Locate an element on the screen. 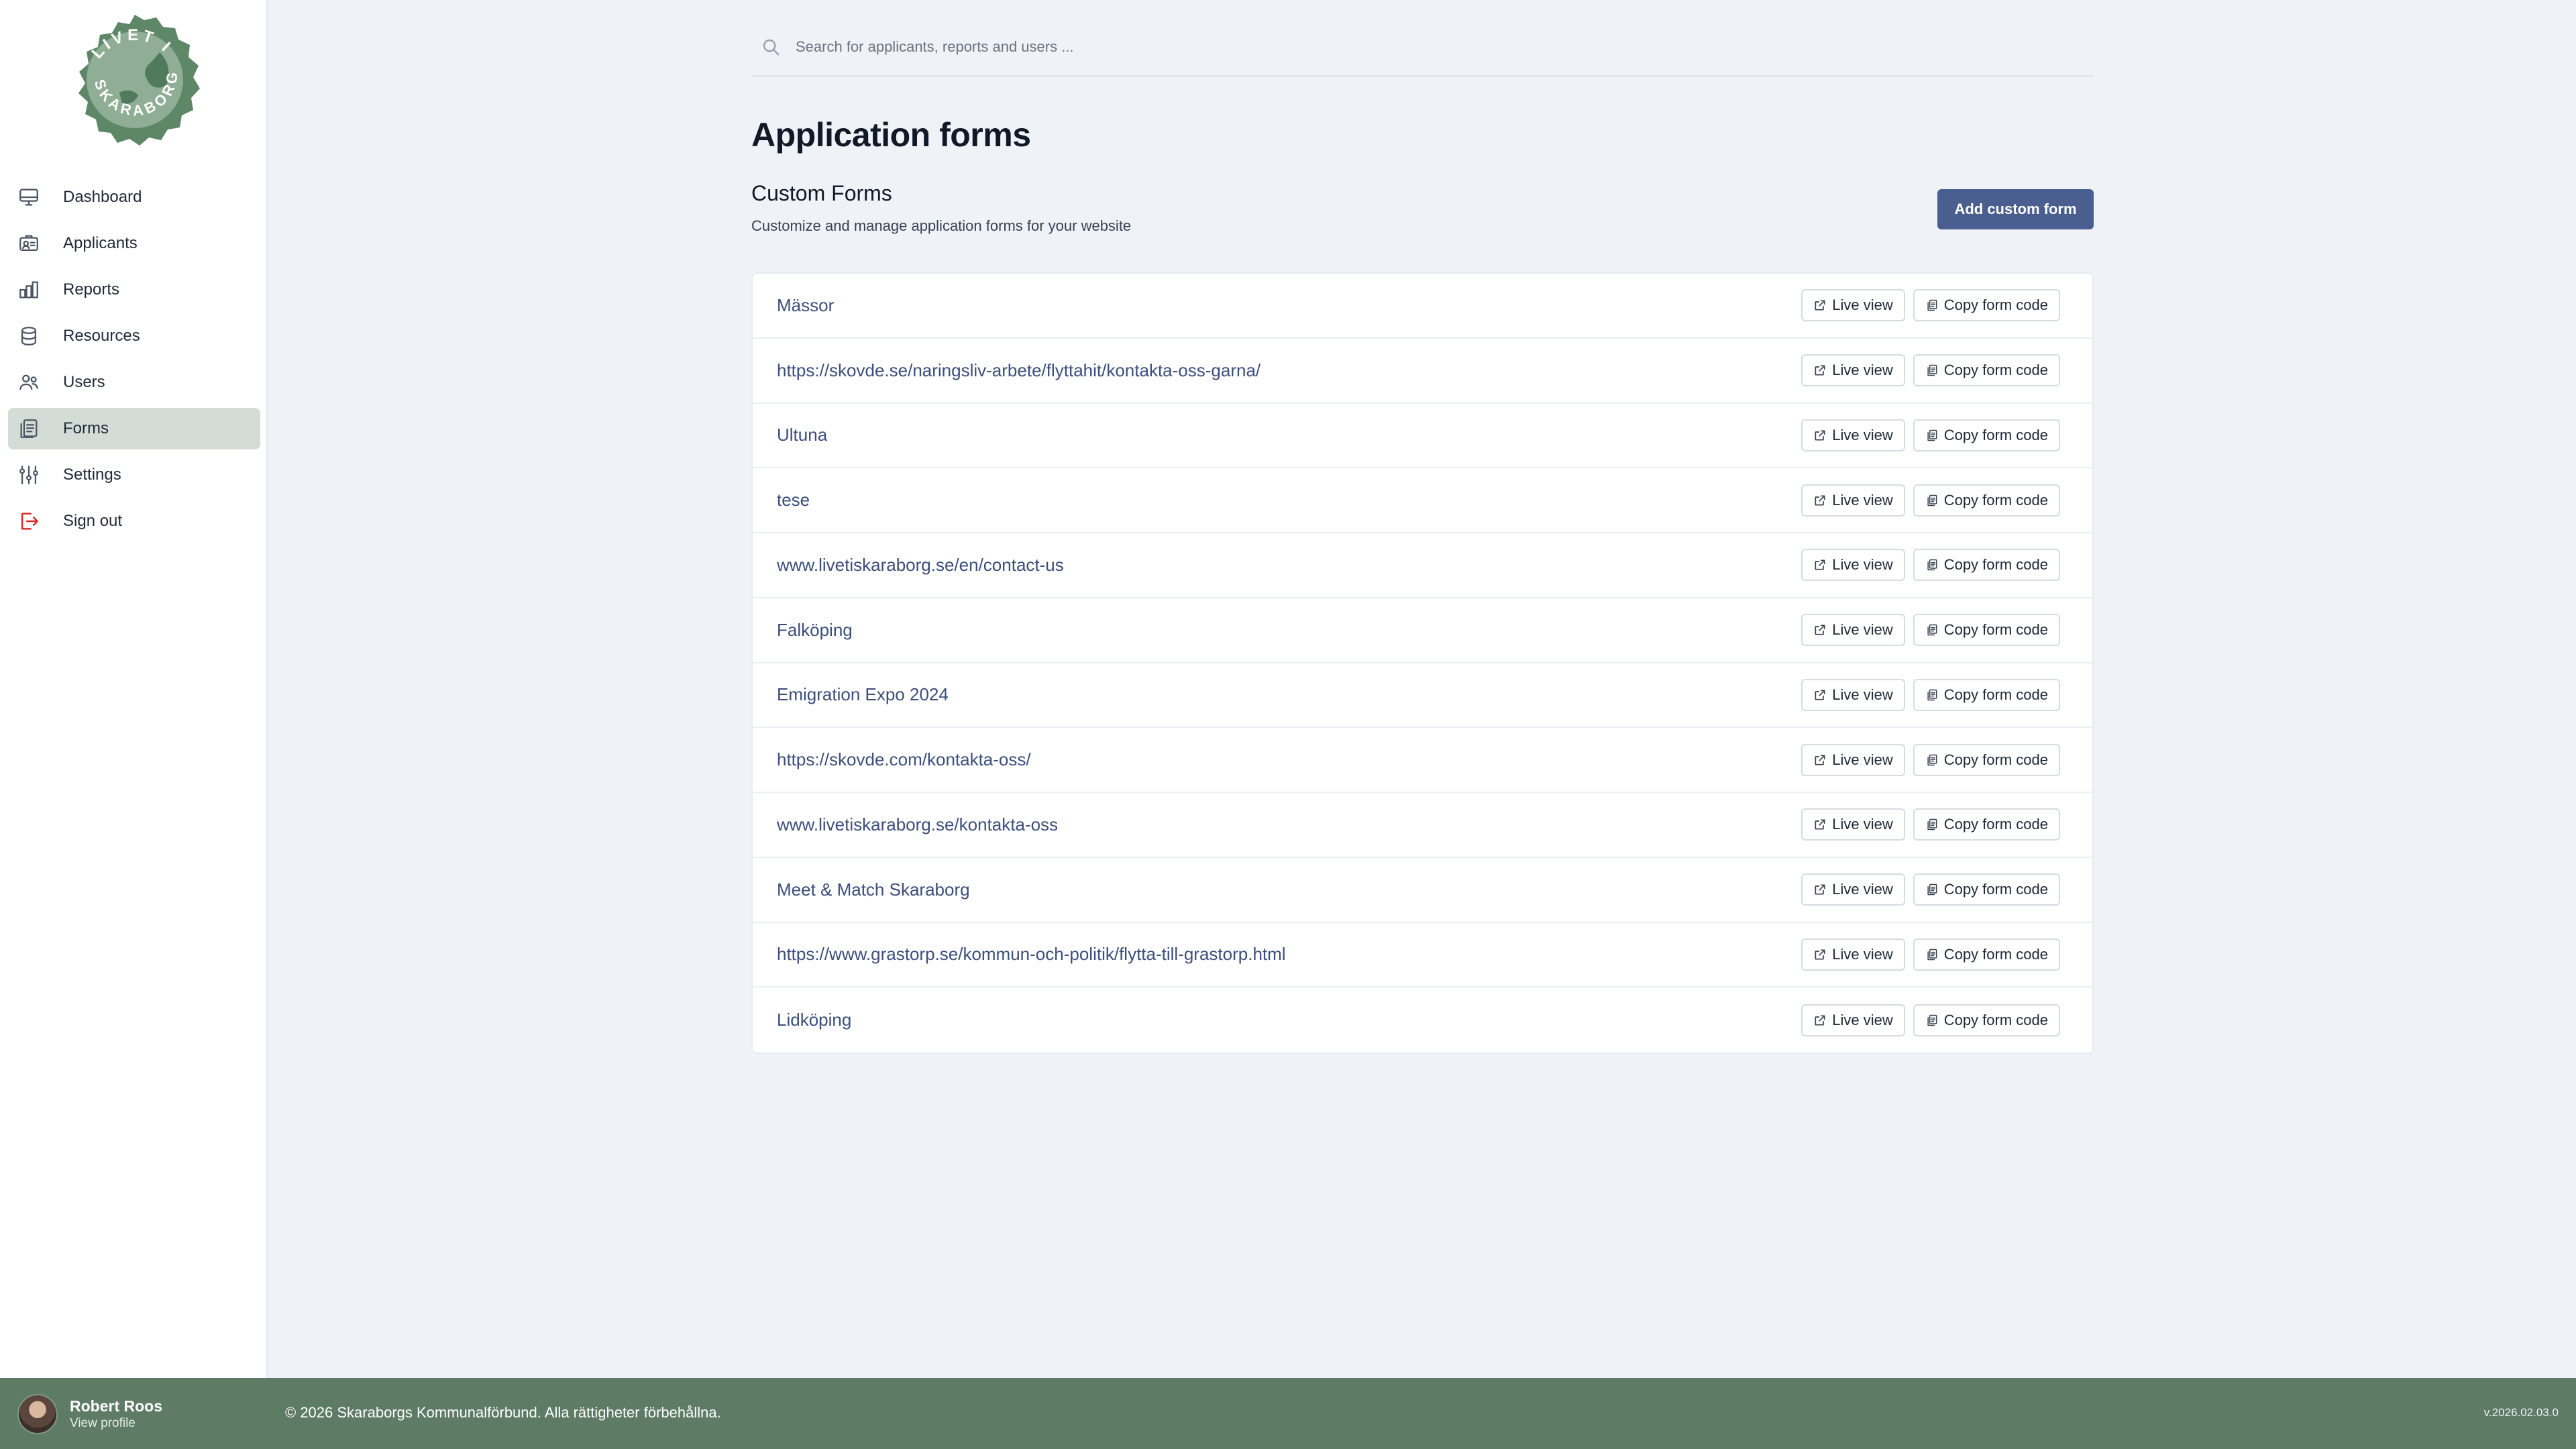 The width and height of the screenshot is (2576, 1449). sidebar-item-applicants: Applicants is located at coordinates (134, 243).